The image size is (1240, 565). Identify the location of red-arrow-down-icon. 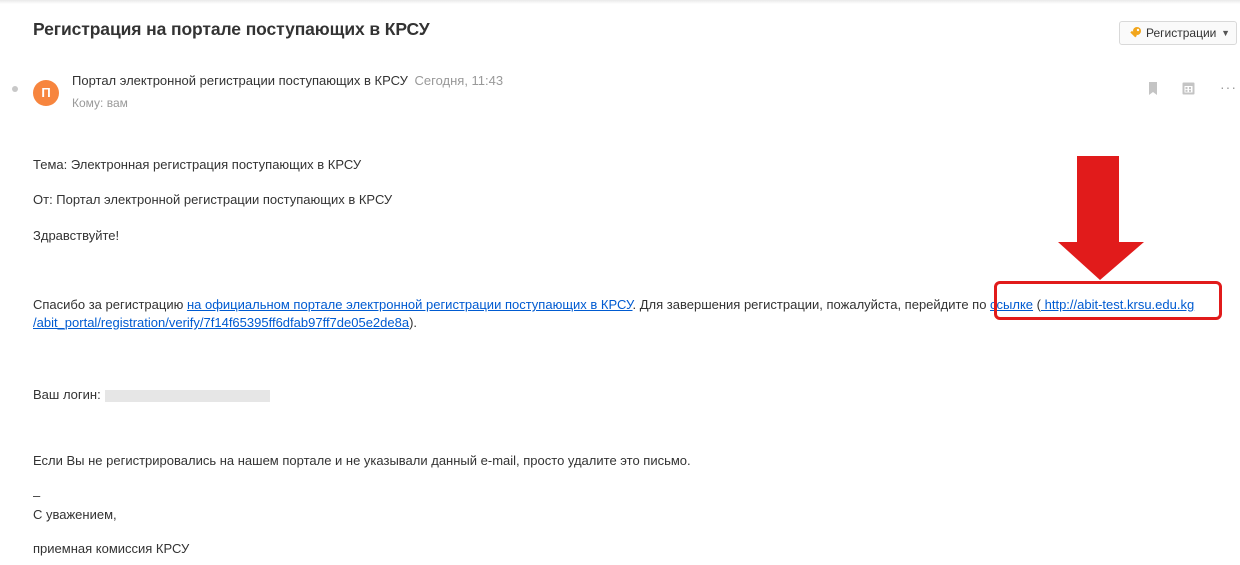
(1101, 218).